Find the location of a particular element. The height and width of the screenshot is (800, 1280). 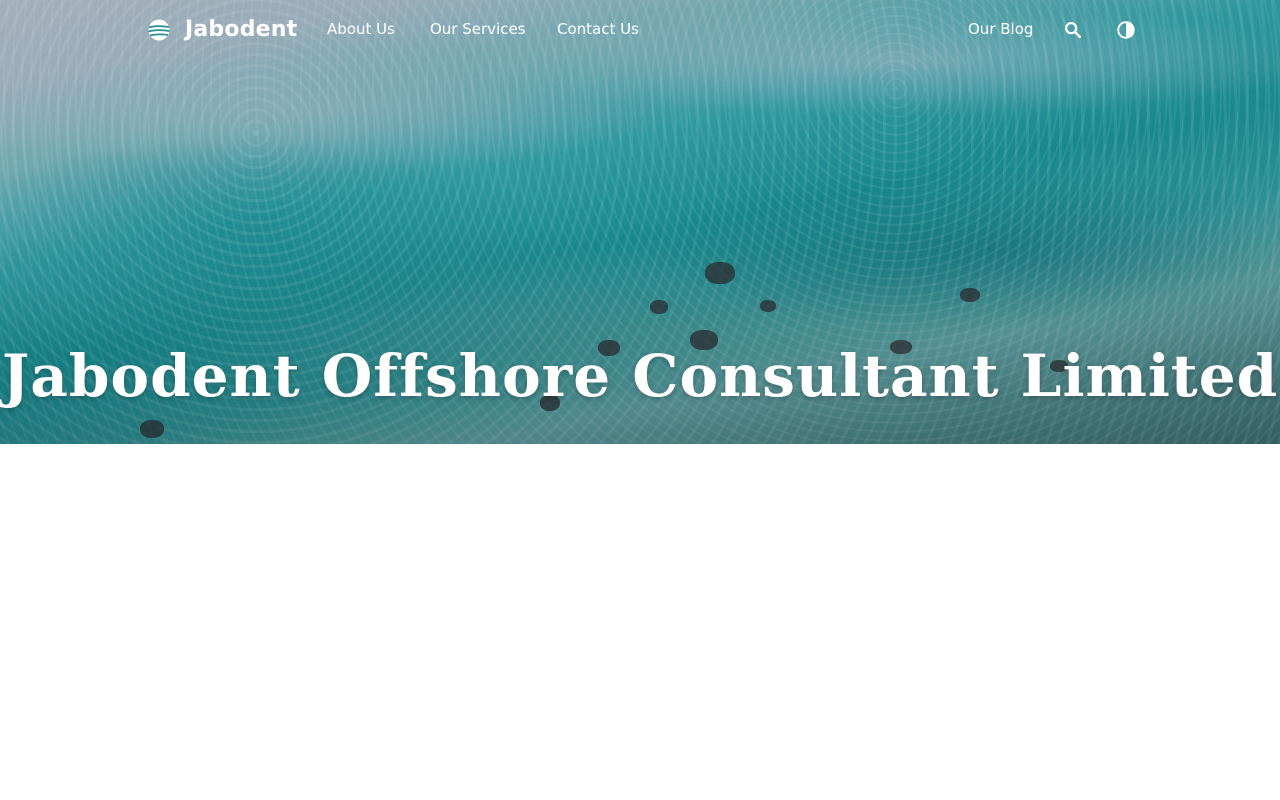

search-button is located at coordinates (1073, 30).